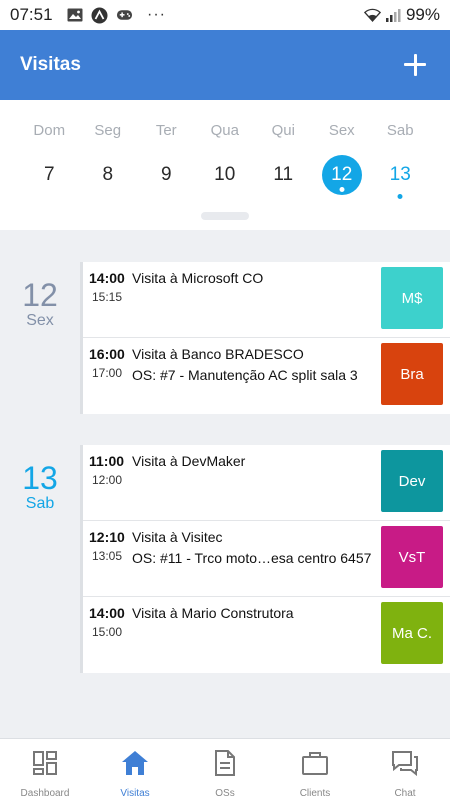  I want to click on client-badge: Ma C., so click(412, 633).